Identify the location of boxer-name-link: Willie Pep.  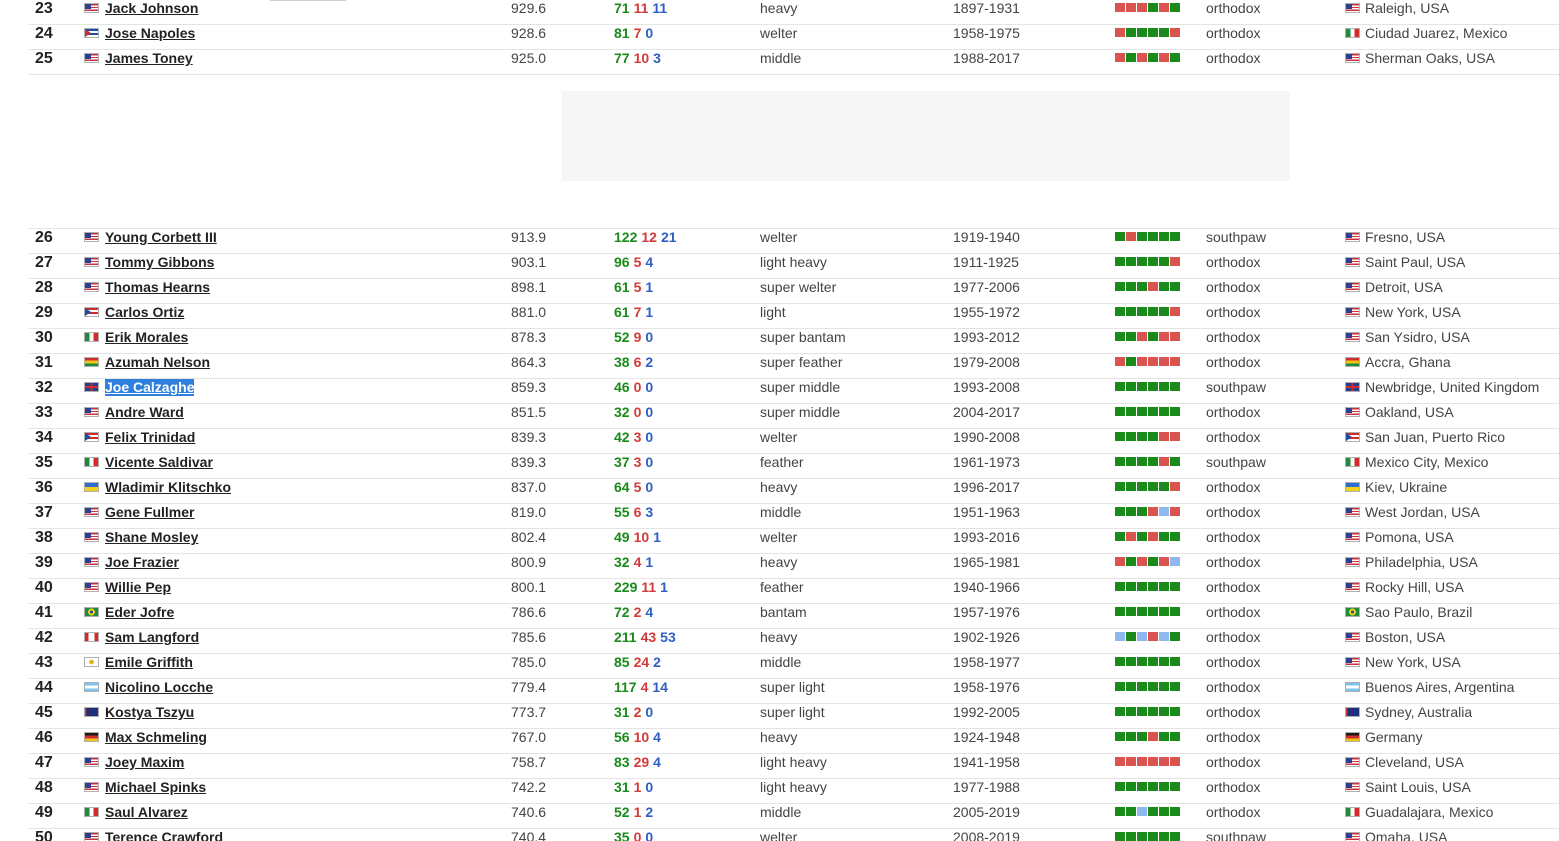
(138, 587).